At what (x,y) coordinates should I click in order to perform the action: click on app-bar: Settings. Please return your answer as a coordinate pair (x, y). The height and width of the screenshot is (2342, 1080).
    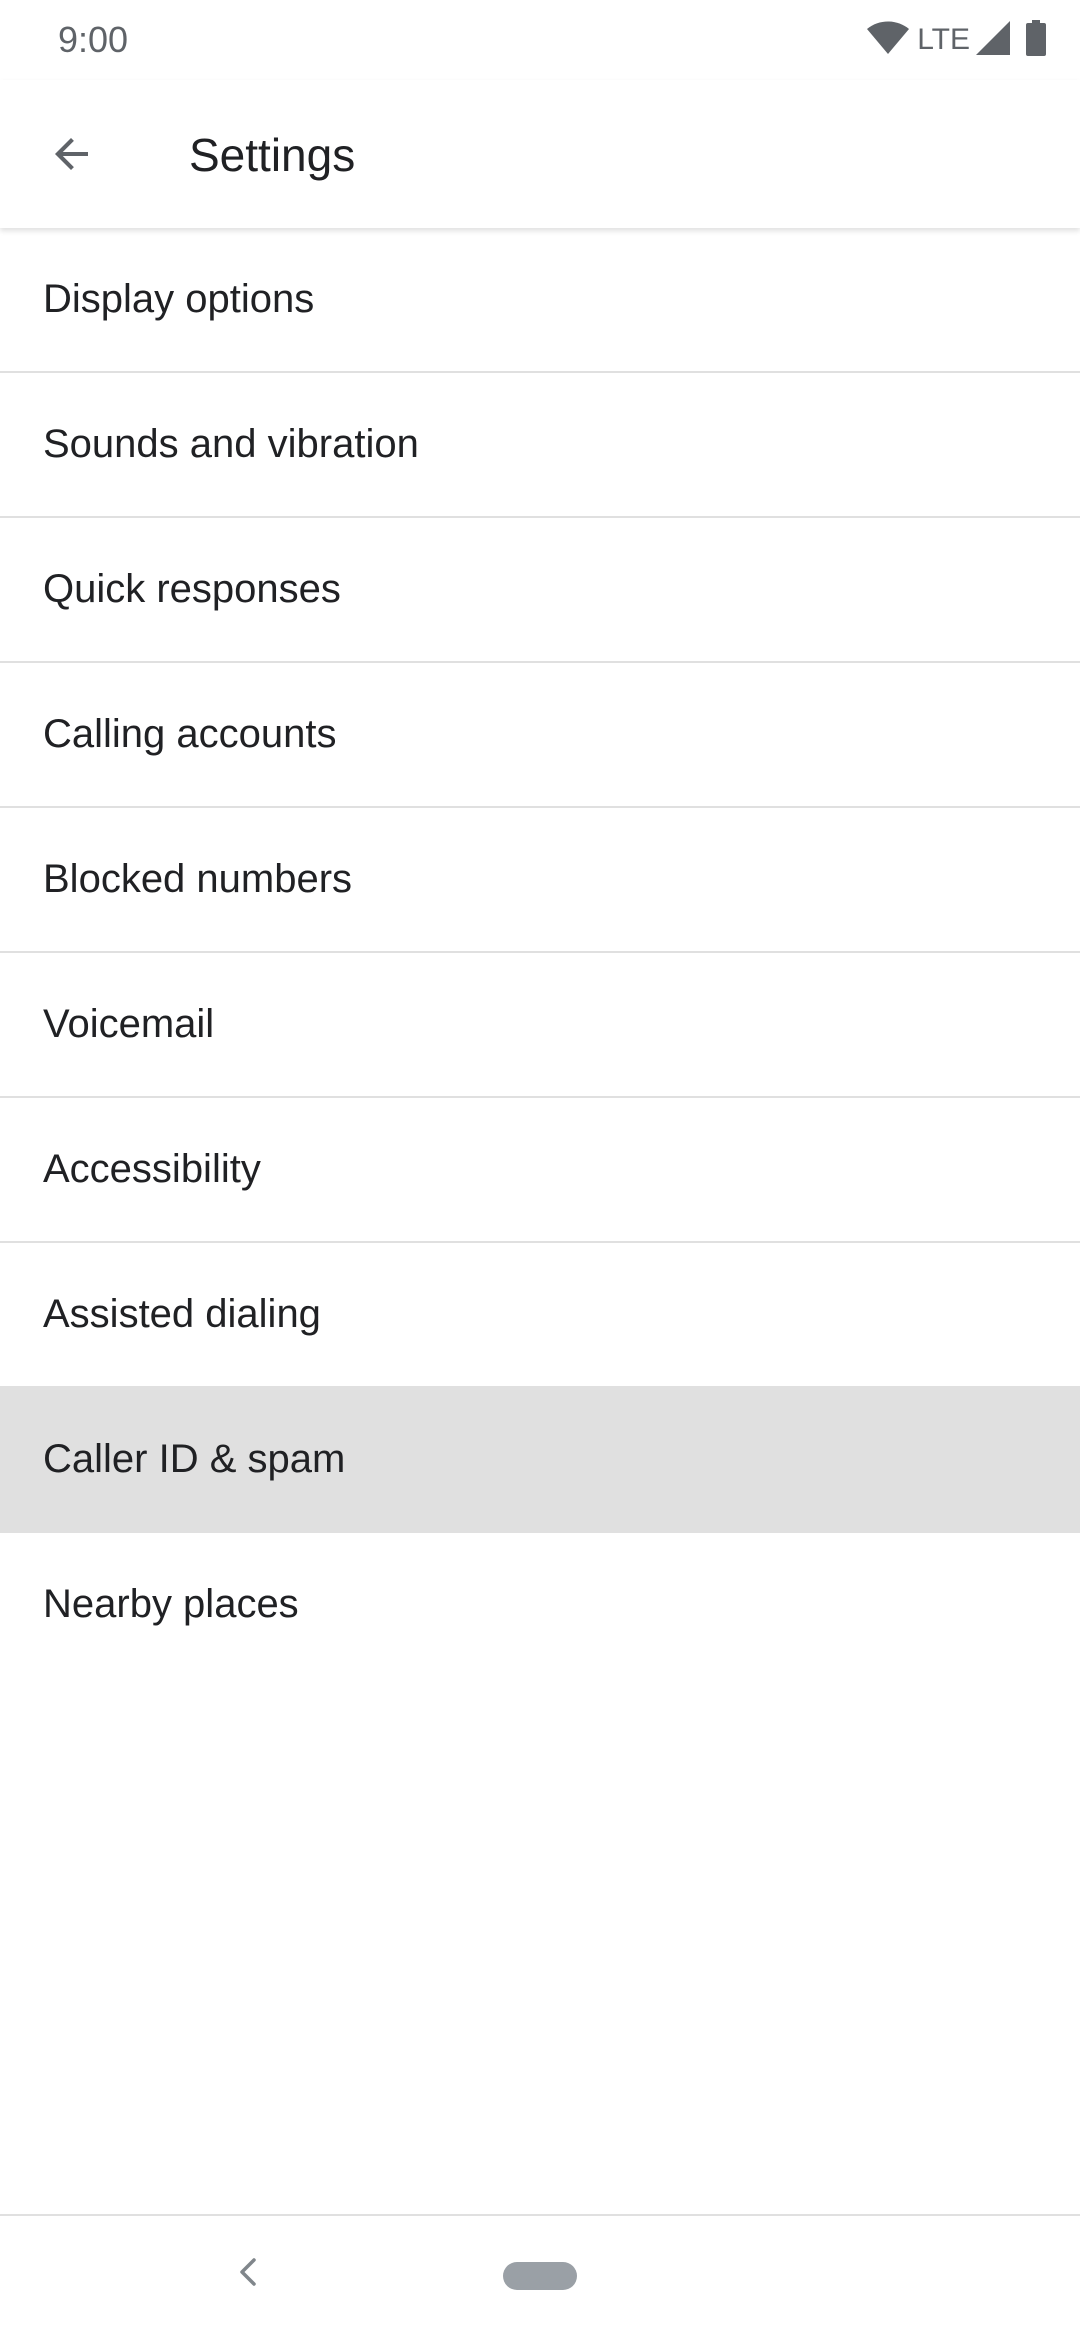
    Looking at the image, I should click on (540, 154).